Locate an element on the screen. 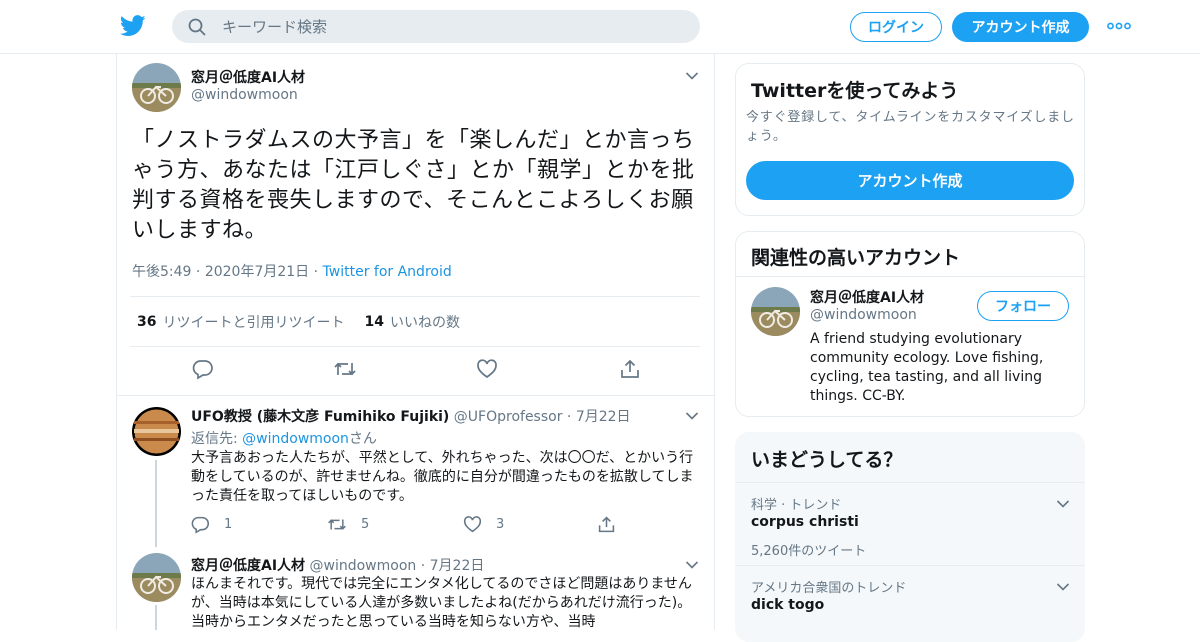 This screenshot has height=642, width=1200. top-navigation-bar: ログイン アカウント作成 is located at coordinates (600, 27).